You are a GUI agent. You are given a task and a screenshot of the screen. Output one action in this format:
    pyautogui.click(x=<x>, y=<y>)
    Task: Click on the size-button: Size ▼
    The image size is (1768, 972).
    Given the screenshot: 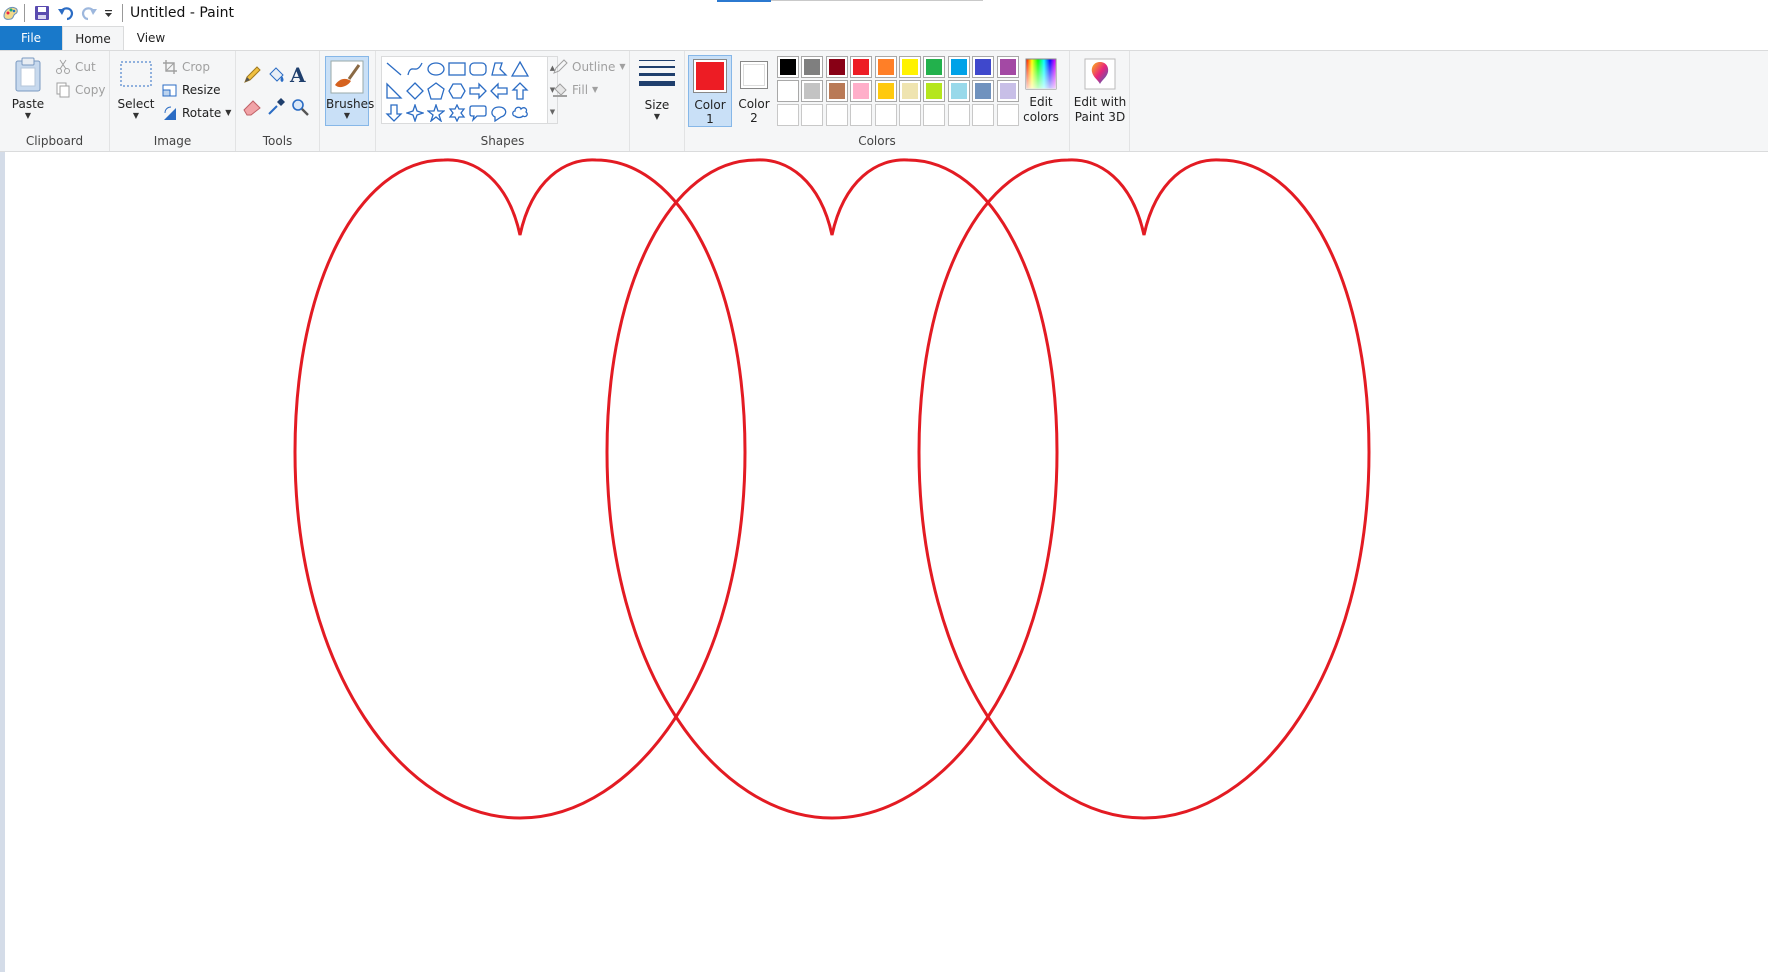 What is the action you would take?
    pyautogui.click(x=657, y=91)
    